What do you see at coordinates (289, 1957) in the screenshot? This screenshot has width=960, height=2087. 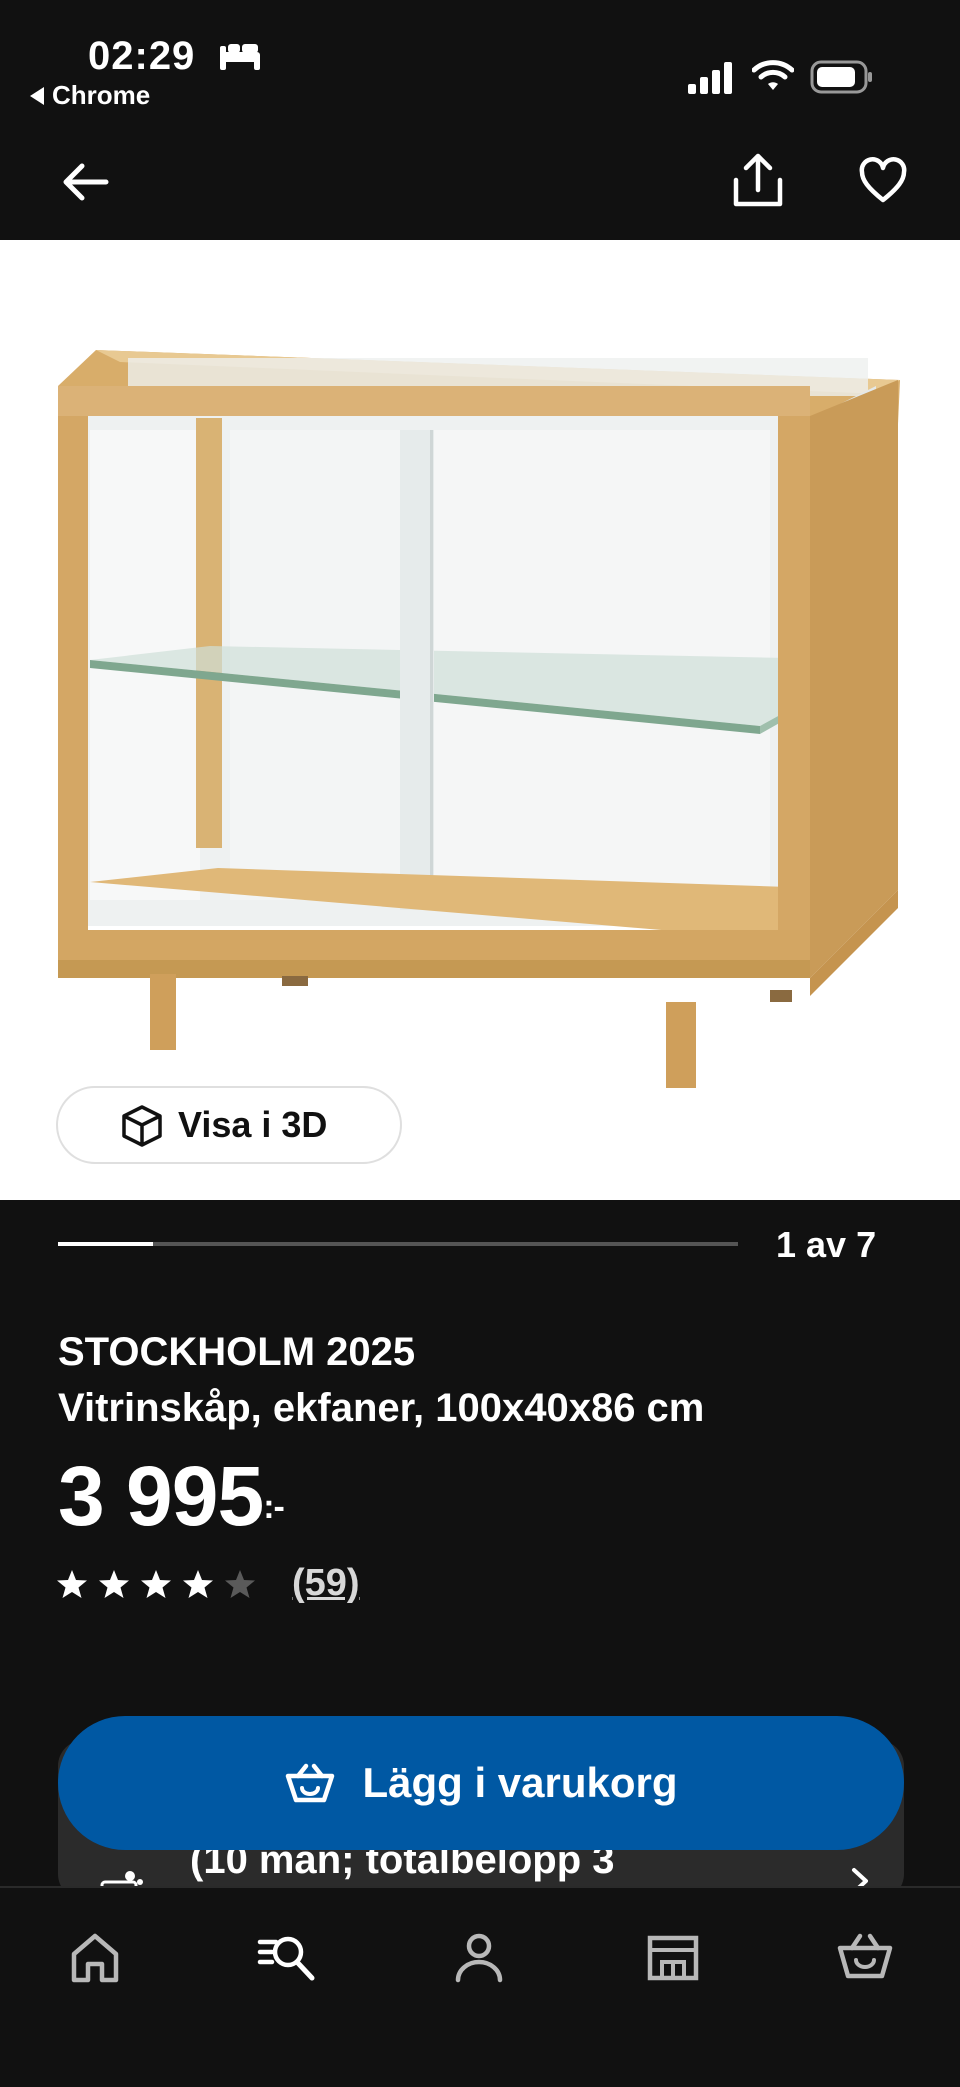 I see `search-list-icon` at bounding box center [289, 1957].